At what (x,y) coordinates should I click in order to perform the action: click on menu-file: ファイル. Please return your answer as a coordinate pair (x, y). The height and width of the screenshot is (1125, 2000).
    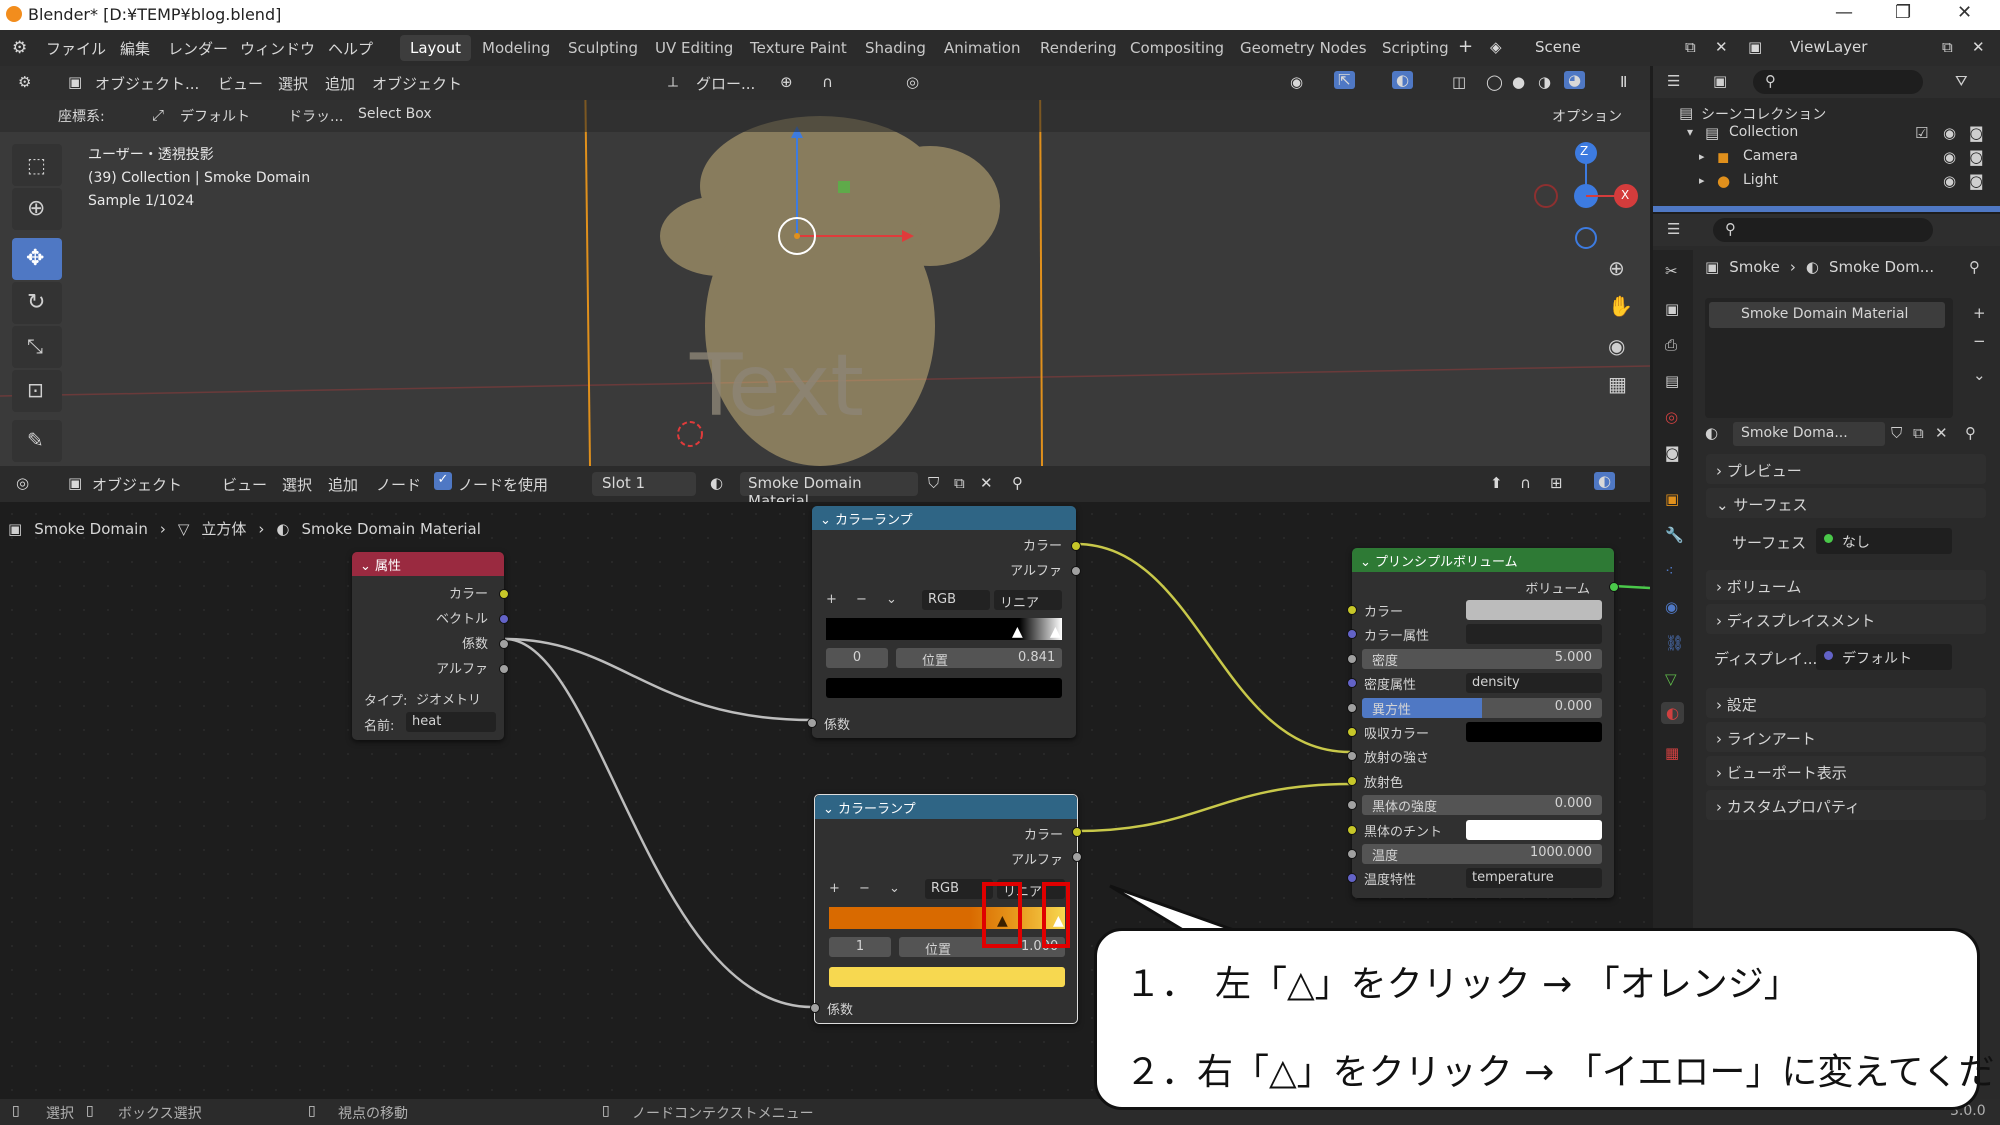
    Looking at the image, I should click on (76, 48).